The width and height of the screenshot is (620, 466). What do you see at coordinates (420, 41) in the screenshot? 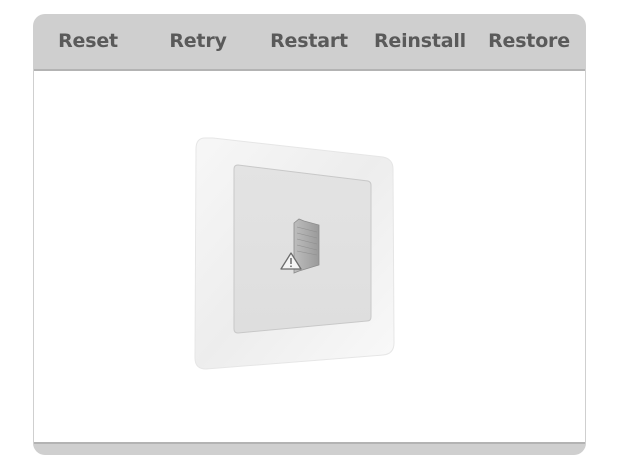
I see `tab-reinstall: Reinstall` at bounding box center [420, 41].